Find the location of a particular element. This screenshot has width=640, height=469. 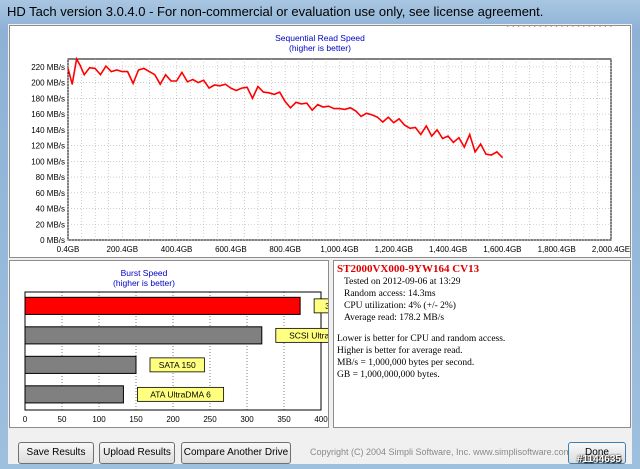

x-tick-label: 2,000.4GE is located at coordinates (611, 249).